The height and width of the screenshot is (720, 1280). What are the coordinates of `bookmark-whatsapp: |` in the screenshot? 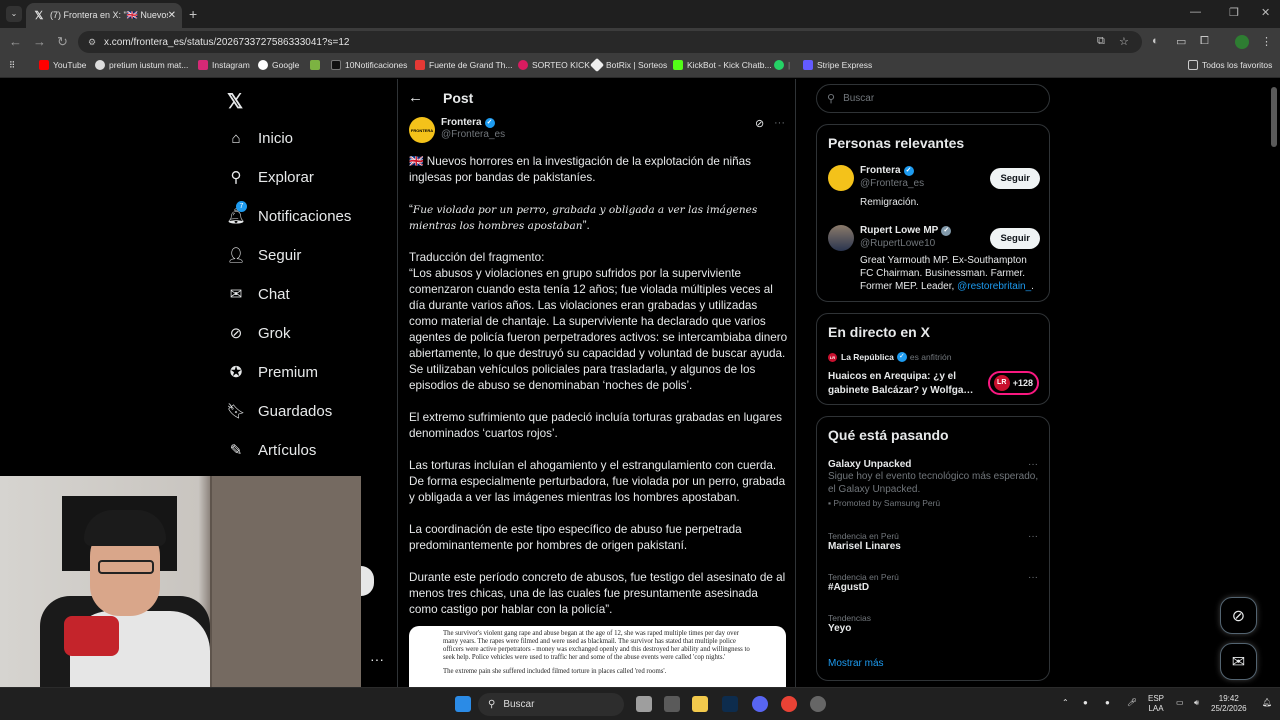 It's located at (782, 65).